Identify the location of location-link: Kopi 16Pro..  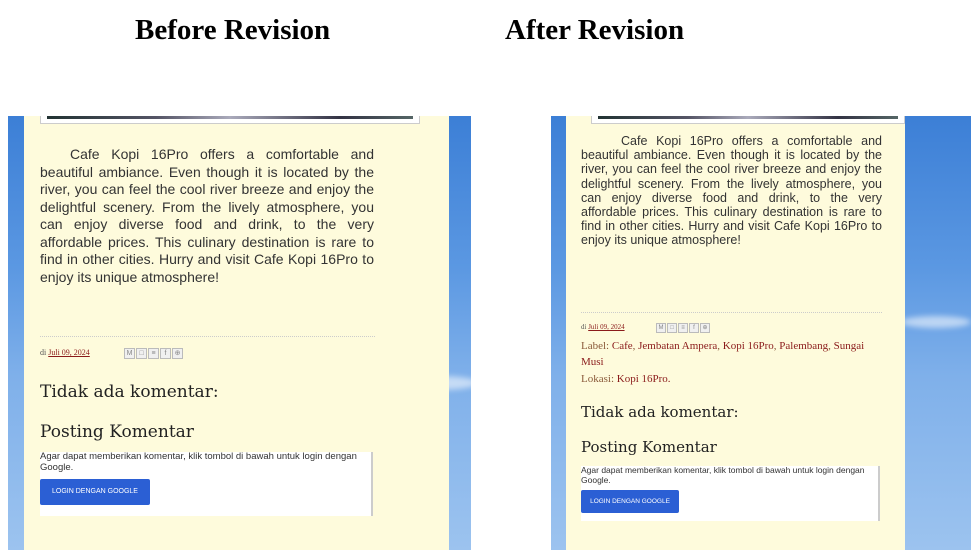
(644, 379).